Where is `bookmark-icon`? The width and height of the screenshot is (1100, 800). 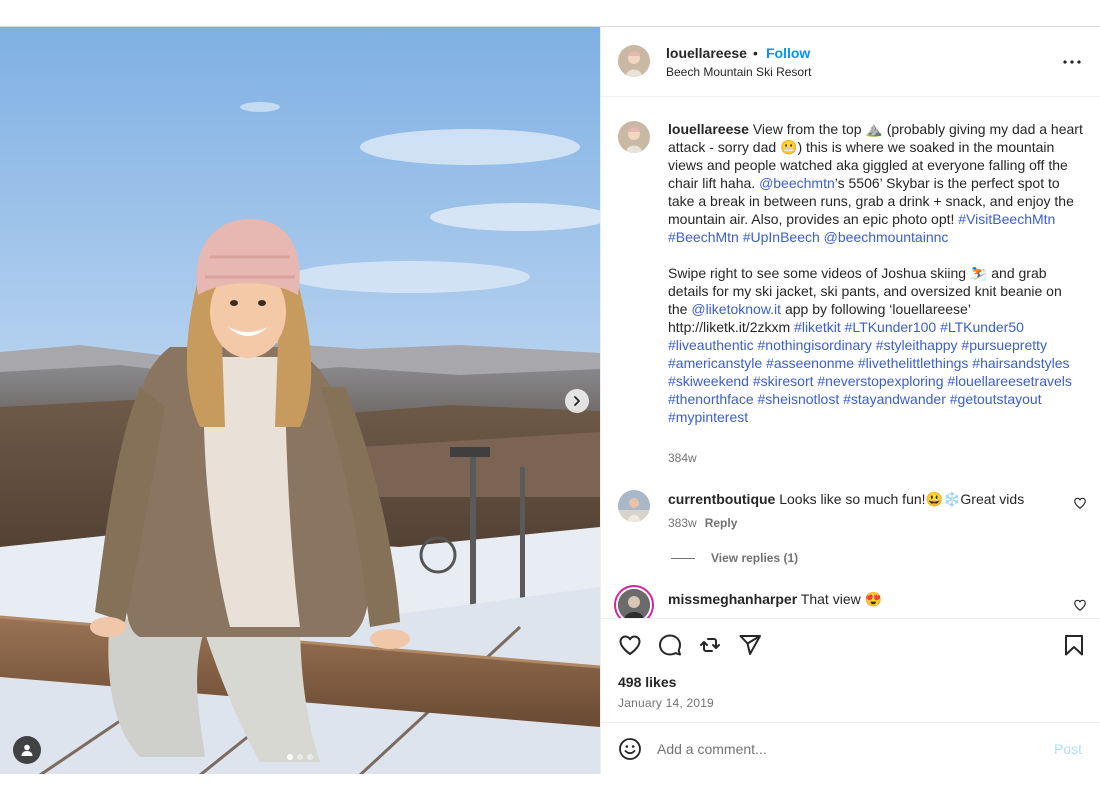
bookmark-icon is located at coordinates (1074, 645).